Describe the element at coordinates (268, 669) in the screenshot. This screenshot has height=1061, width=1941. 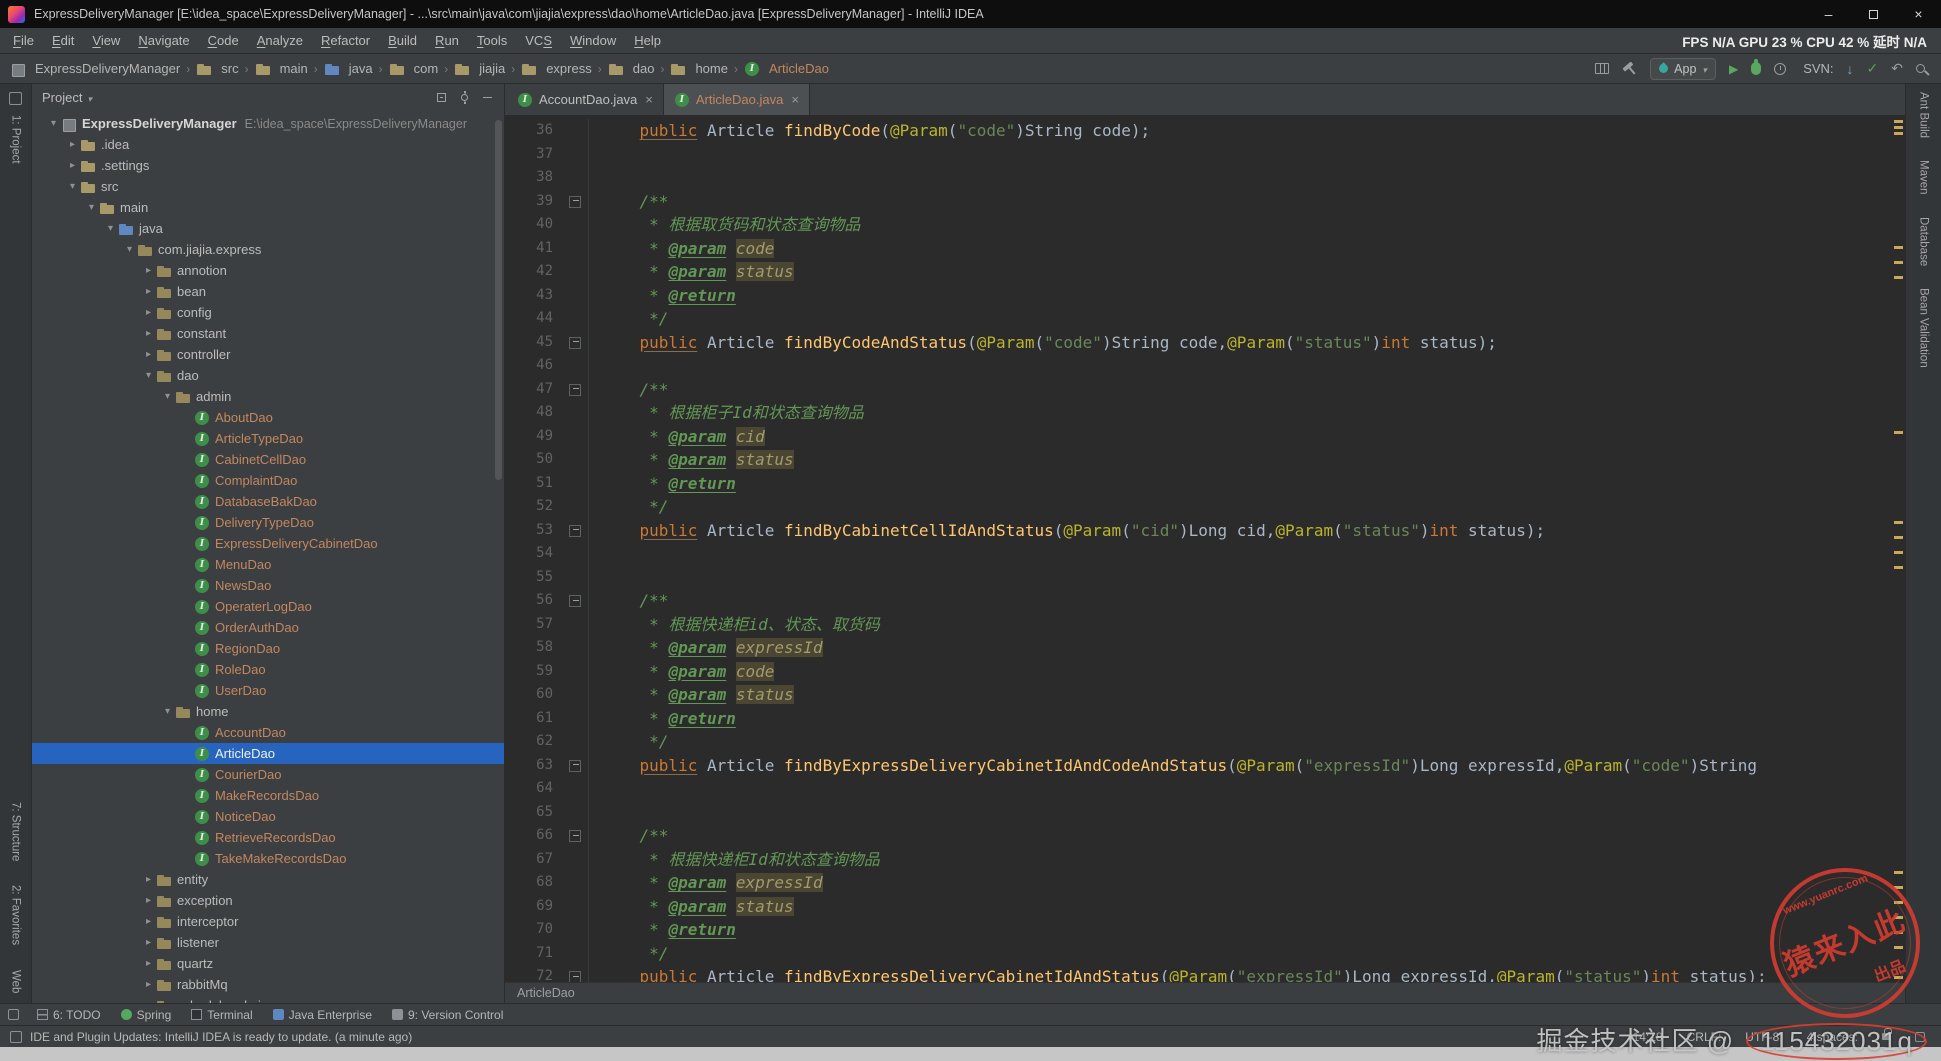
I see `tree-item-roledao: RoleDao` at that location.